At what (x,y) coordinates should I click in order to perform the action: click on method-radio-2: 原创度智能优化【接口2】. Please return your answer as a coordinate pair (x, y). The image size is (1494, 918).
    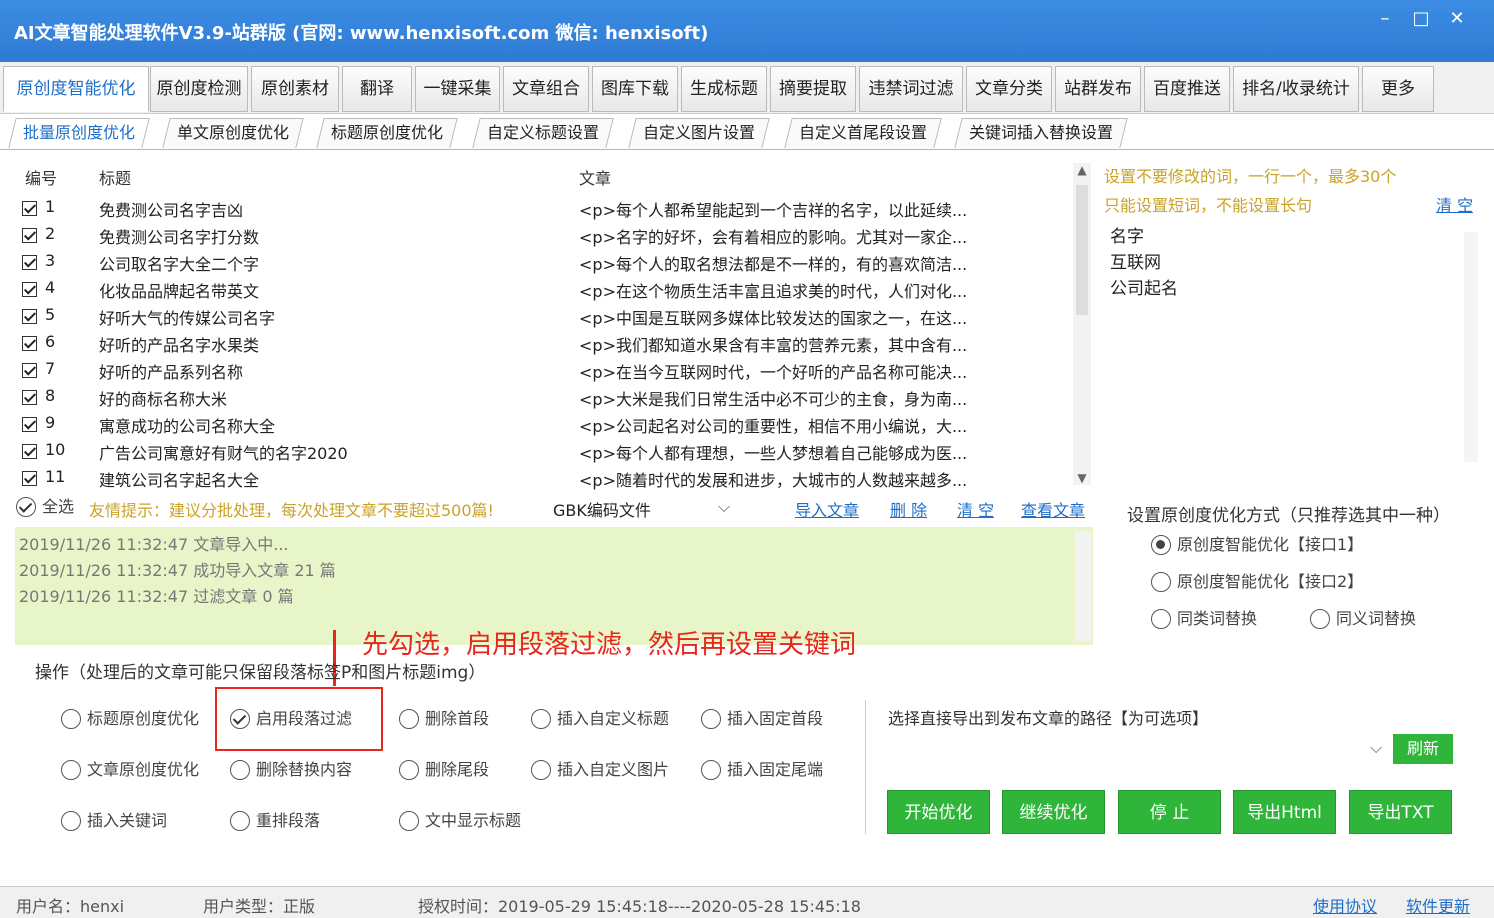
    Looking at the image, I should click on (1257, 582).